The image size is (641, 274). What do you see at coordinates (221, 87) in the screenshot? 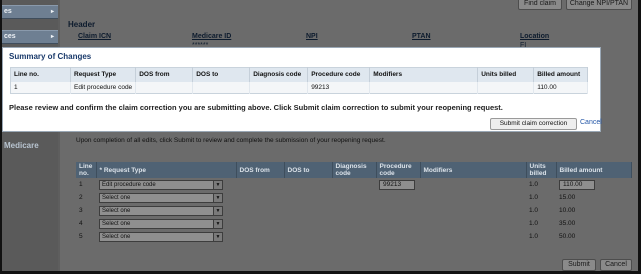
I see `dos-to-cell` at bounding box center [221, 87].